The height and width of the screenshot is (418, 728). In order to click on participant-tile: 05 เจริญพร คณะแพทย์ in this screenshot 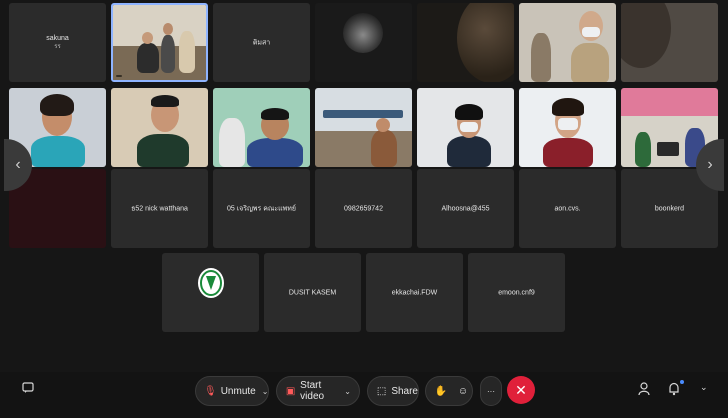, I will do `click(261, 208)`.